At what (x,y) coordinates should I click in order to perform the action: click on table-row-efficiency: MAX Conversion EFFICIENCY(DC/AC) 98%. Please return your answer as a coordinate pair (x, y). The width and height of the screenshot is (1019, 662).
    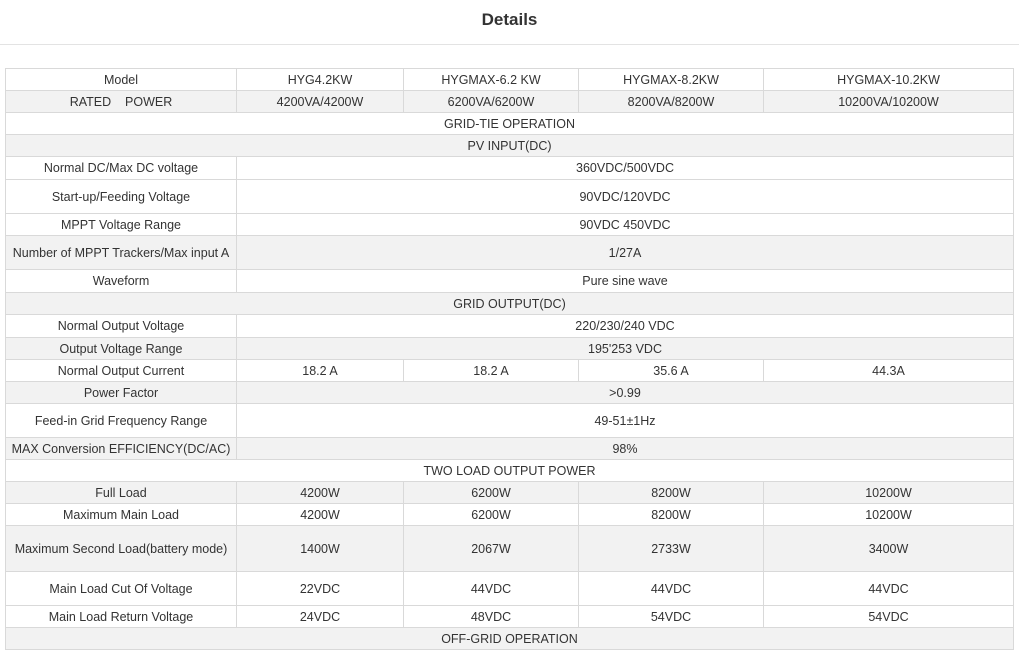
    Looking at the image, I should click on (509, 448).